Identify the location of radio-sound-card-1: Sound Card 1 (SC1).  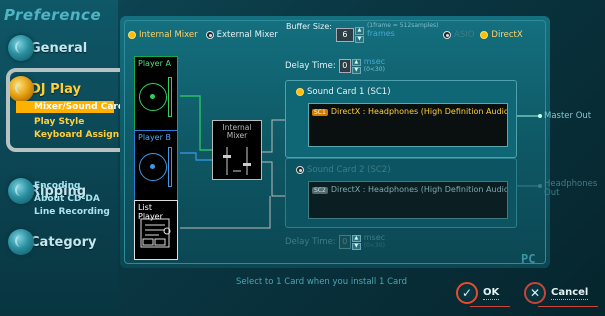
(343, 92).